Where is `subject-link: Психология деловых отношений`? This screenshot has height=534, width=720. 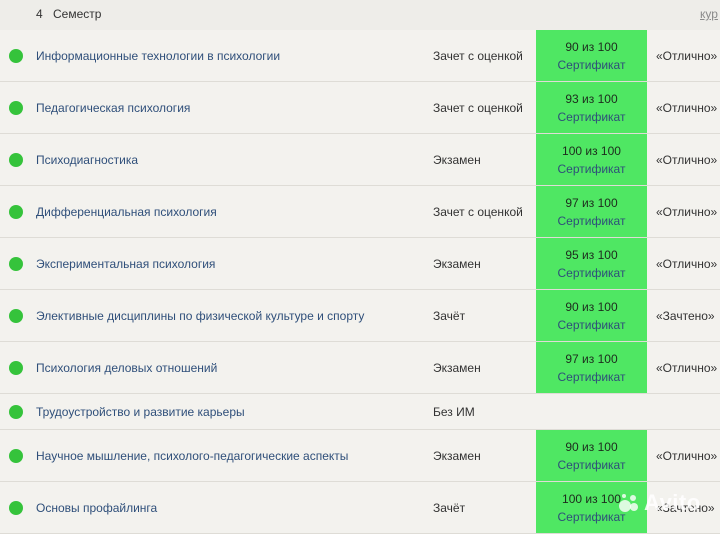
subject-link: Психология деловых отношений is located at coordinates (126, 368).